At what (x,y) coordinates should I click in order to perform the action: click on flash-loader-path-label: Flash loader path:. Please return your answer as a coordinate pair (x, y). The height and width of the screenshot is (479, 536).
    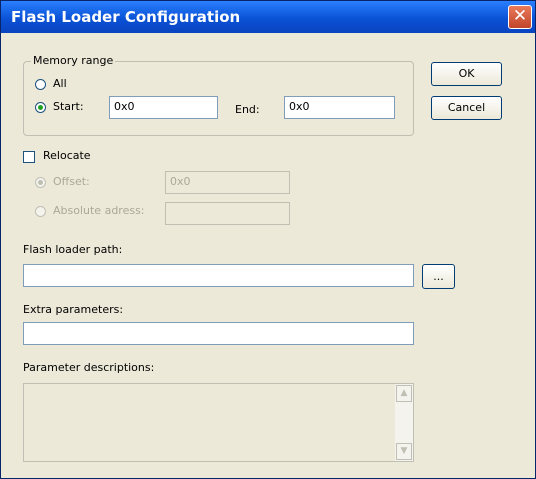
    Looking at the image, I should click on (73, 249).